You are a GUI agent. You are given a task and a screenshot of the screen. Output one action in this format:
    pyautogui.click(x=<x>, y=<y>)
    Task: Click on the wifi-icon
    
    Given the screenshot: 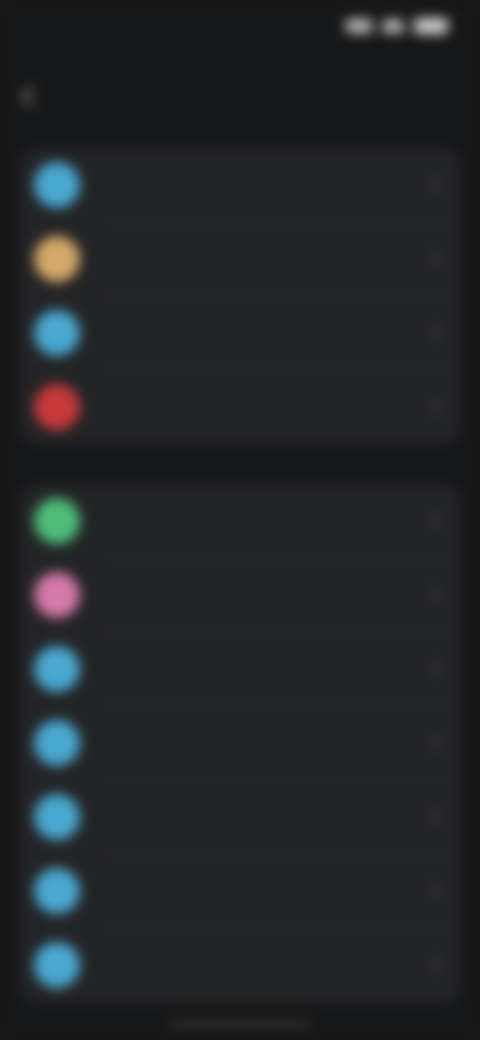 What is the action you would take?
    pyautogui.click(x=393, y=26)
    